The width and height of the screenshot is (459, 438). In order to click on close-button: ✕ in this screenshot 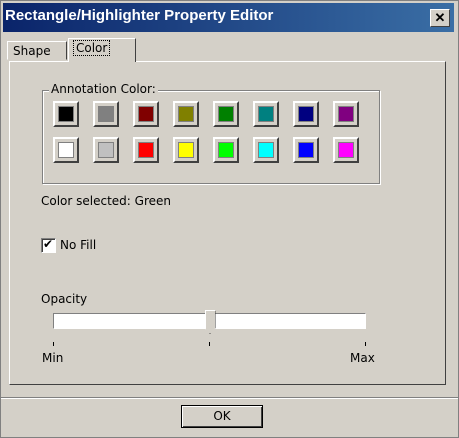, I will do `click(440, 18)`.